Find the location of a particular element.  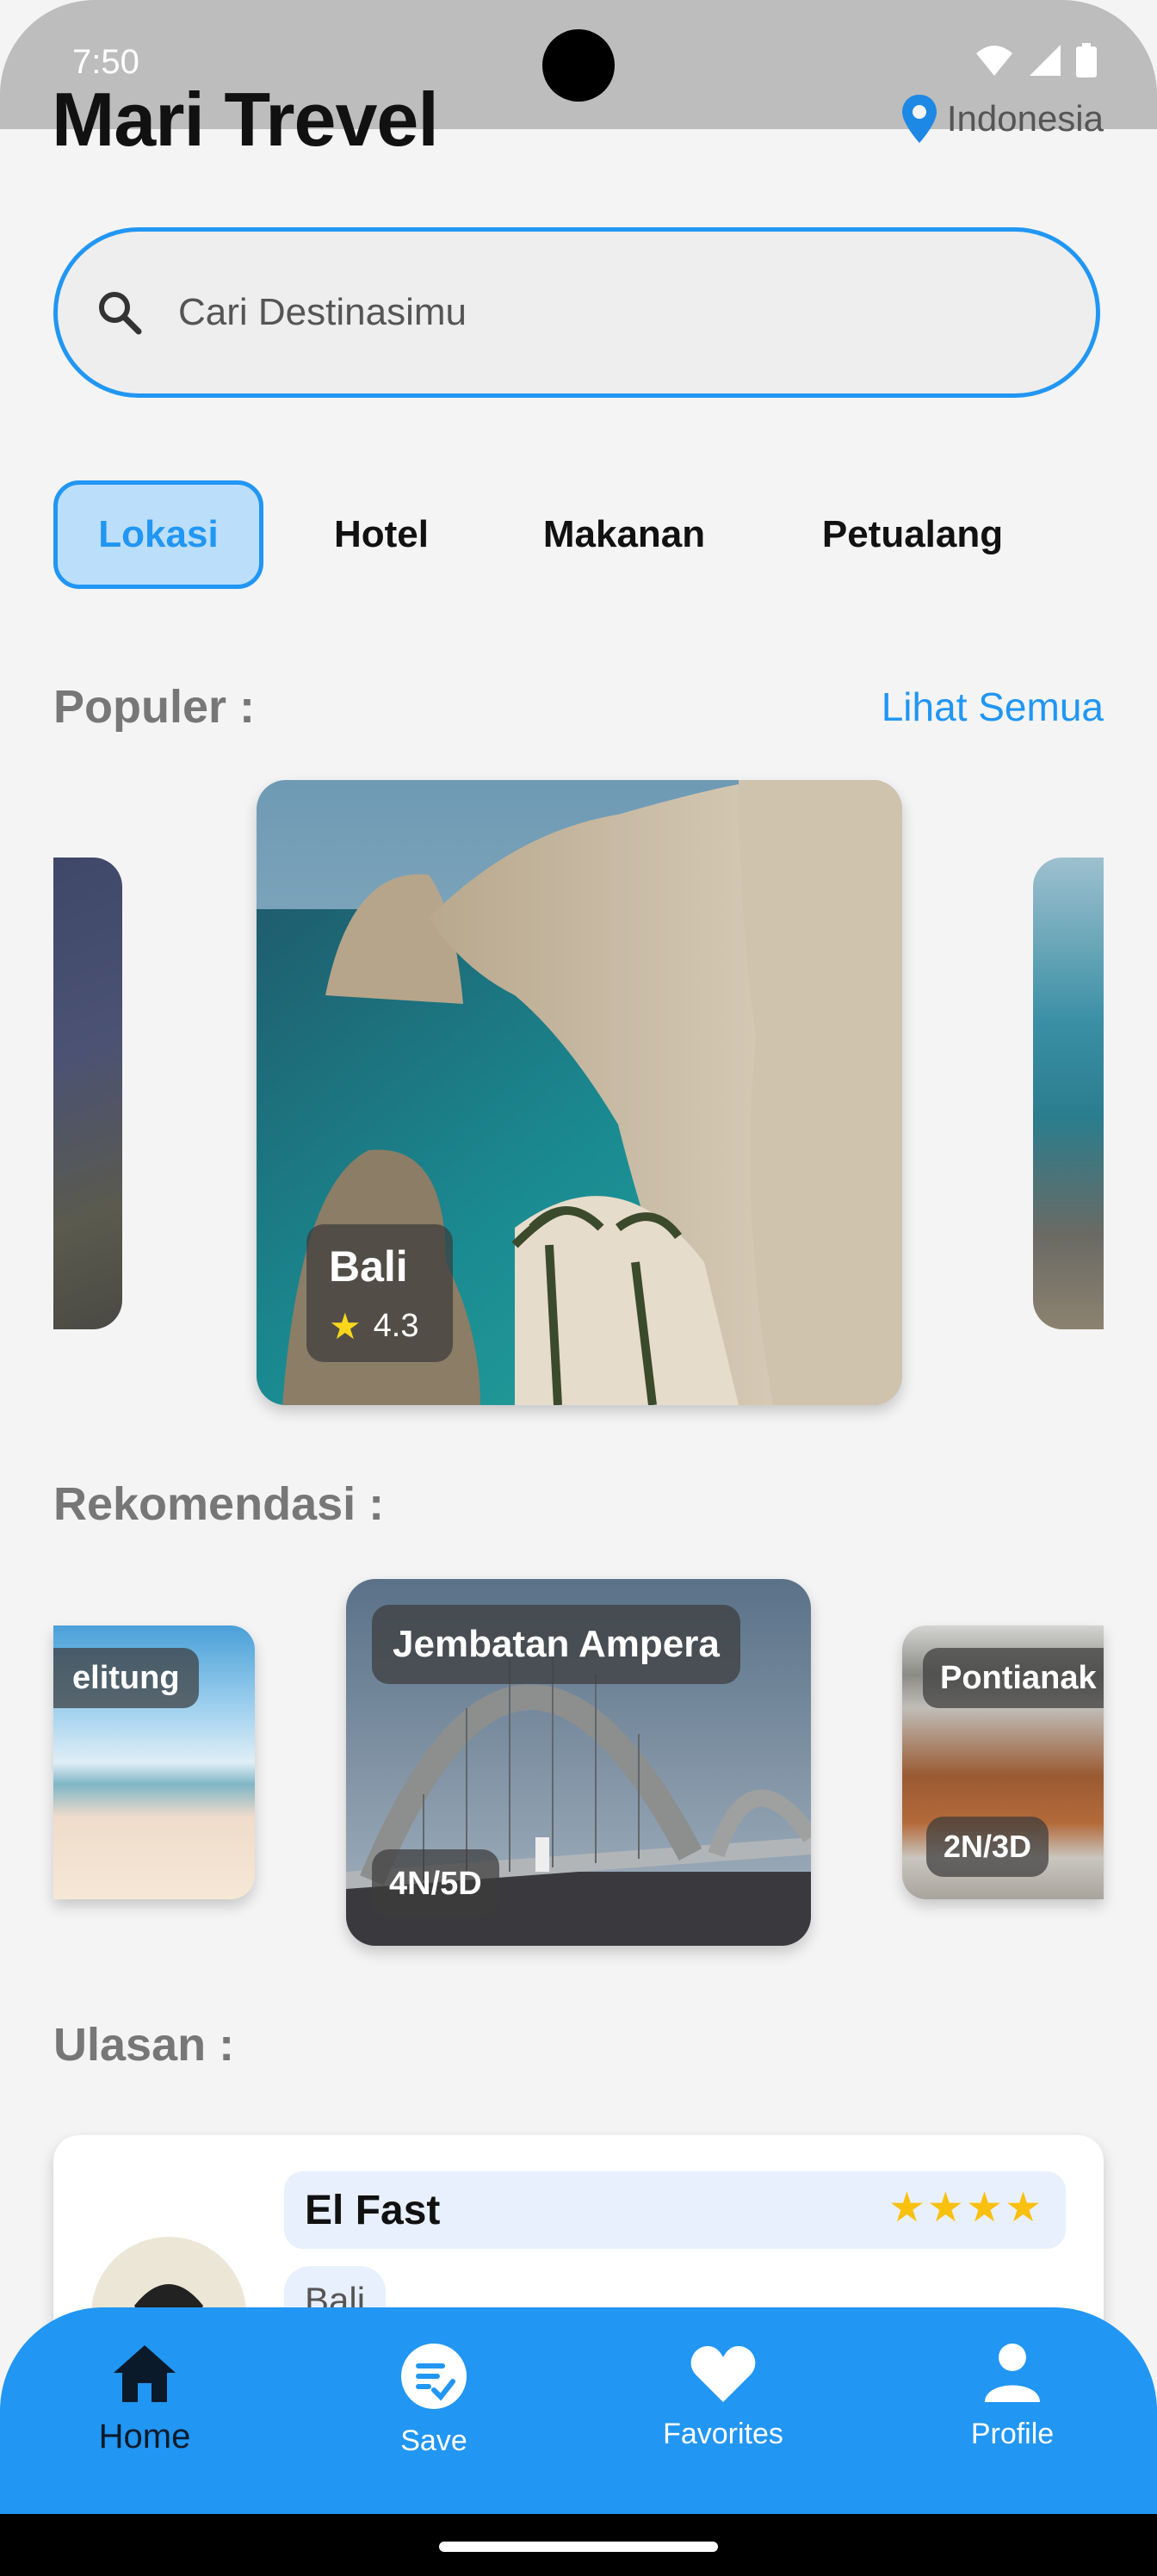

review-header: El Fast ★★★★ is located at coordinates (675, 2210).